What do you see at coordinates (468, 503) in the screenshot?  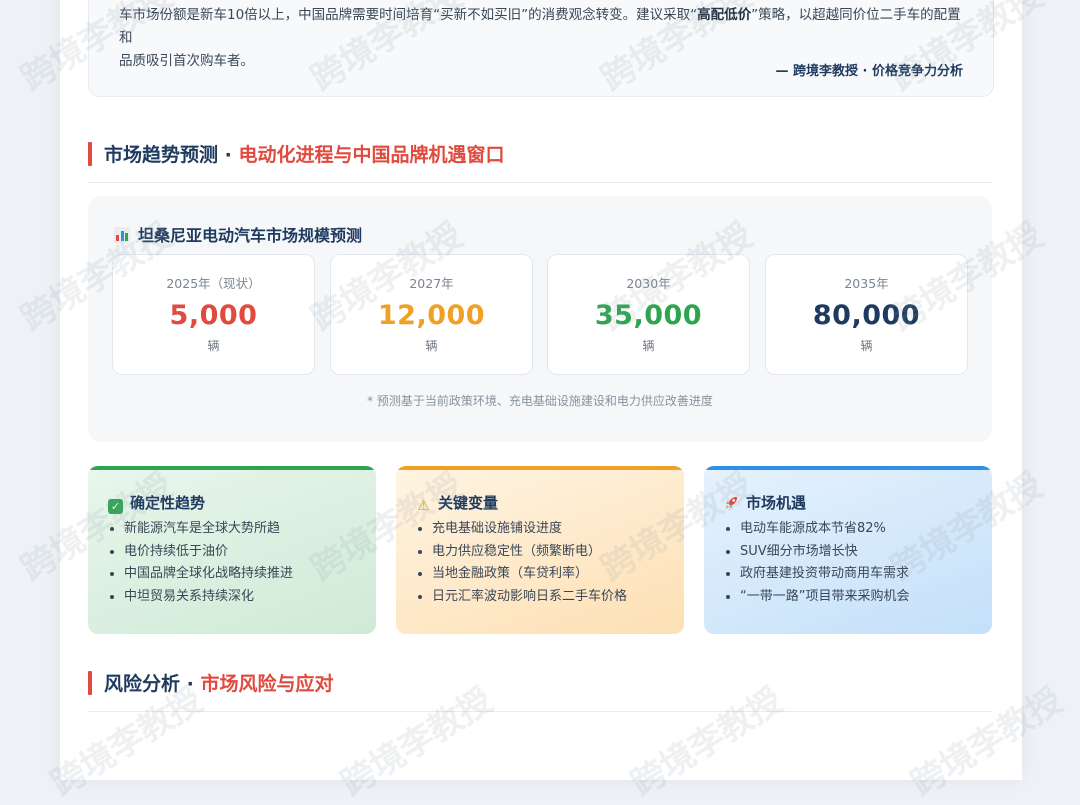 I see `card-title-text: 关键变量` at bounding box center [468, 503].